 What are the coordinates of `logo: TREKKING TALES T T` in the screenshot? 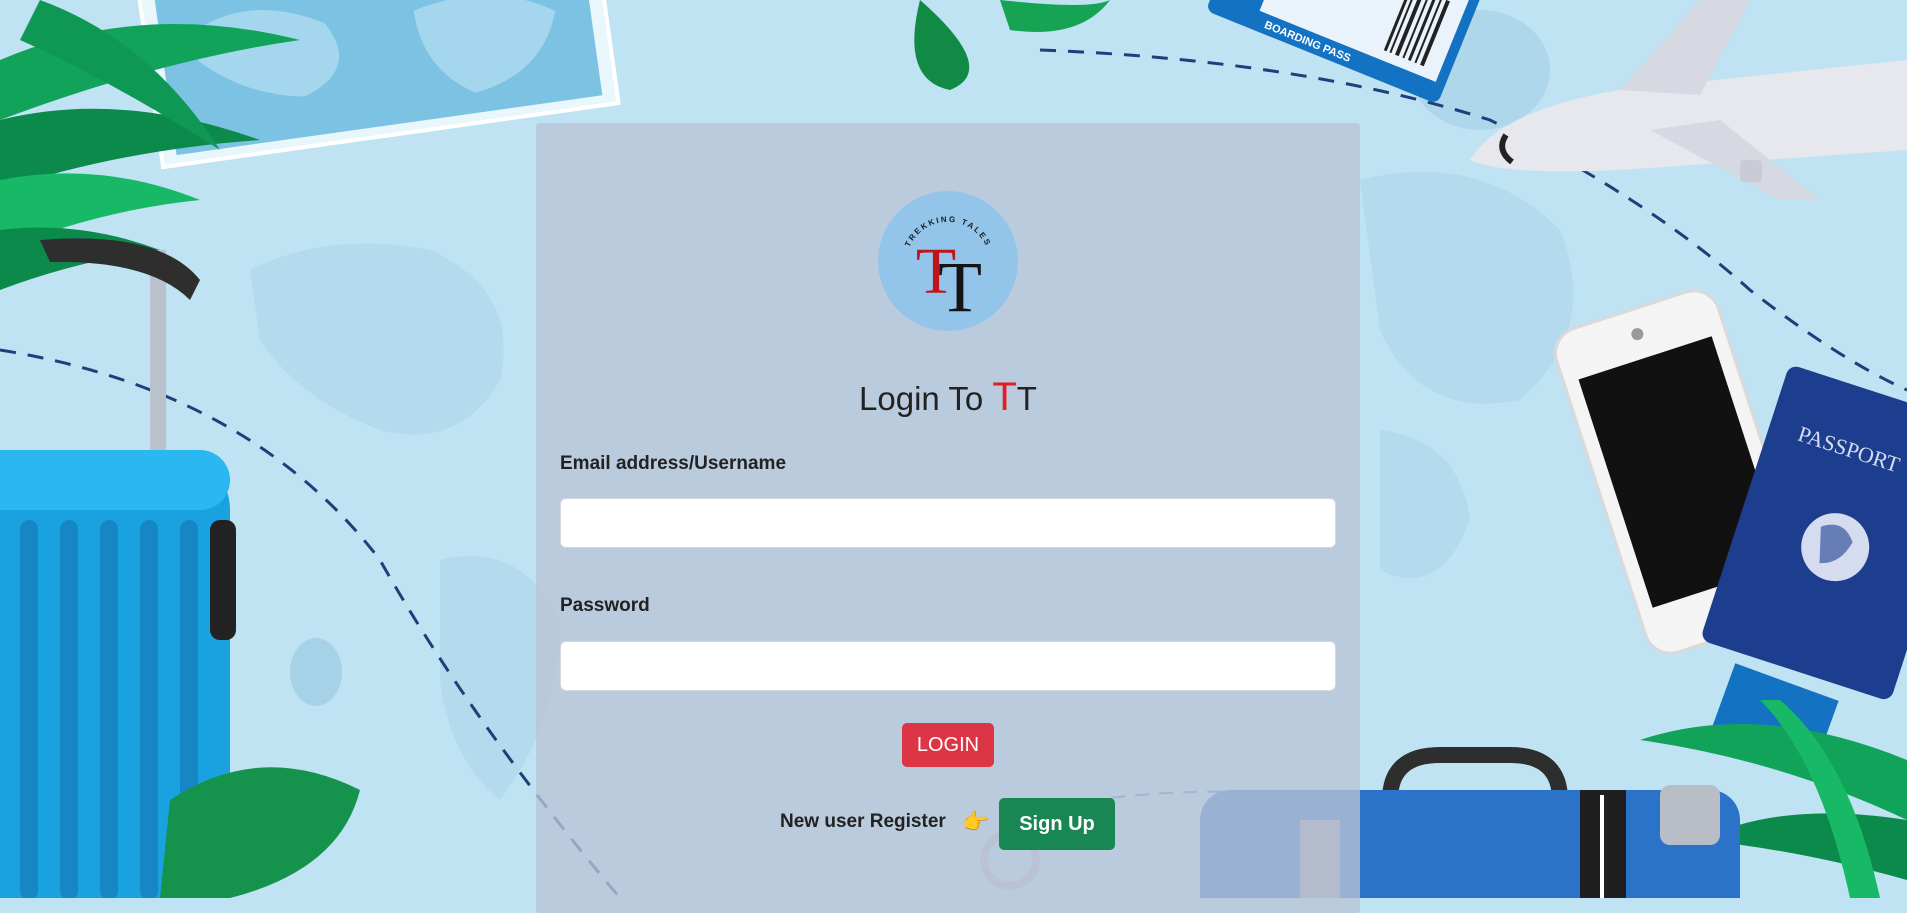 It's located at (948, 261).